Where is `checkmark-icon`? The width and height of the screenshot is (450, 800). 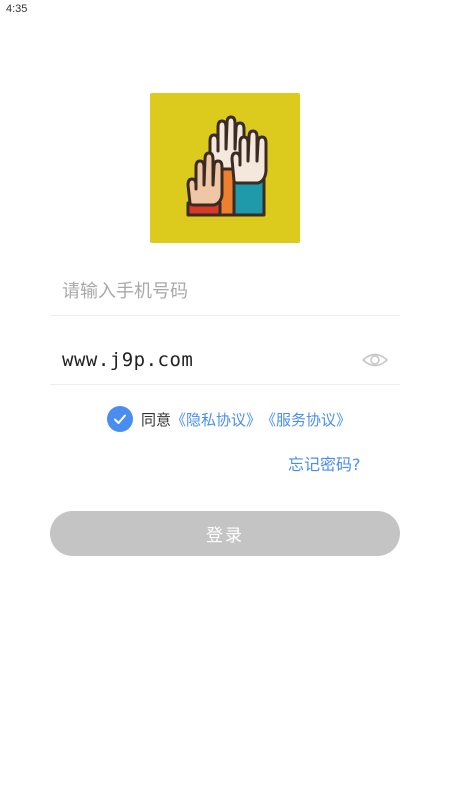 checkmark-icon is located at coordinates (120, 419).